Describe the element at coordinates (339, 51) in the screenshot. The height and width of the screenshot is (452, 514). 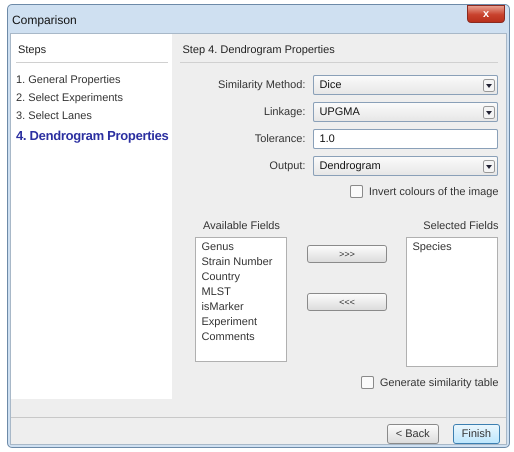
I see `panel-heading: Step 4. Dendrogram Properties` at that location.